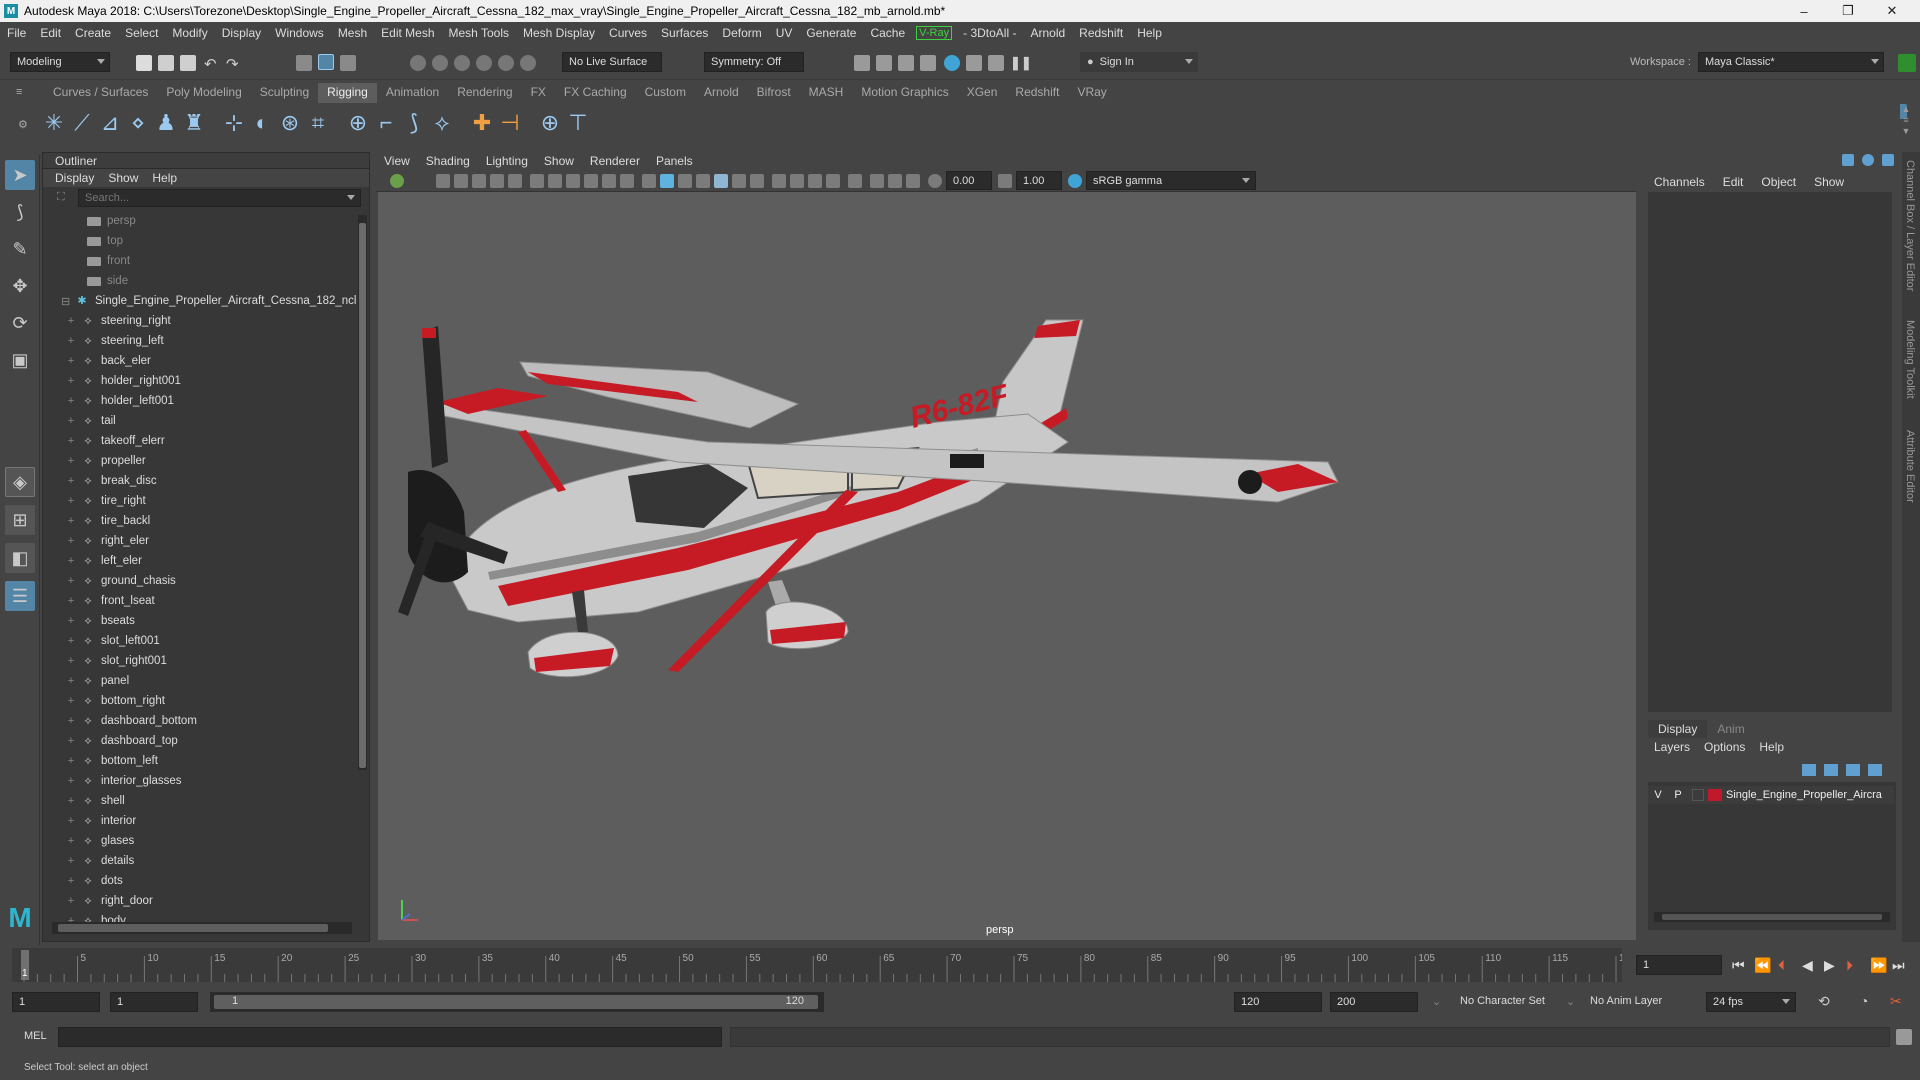  I want to click on outliner-menu-display: Display, so click(74, 178).